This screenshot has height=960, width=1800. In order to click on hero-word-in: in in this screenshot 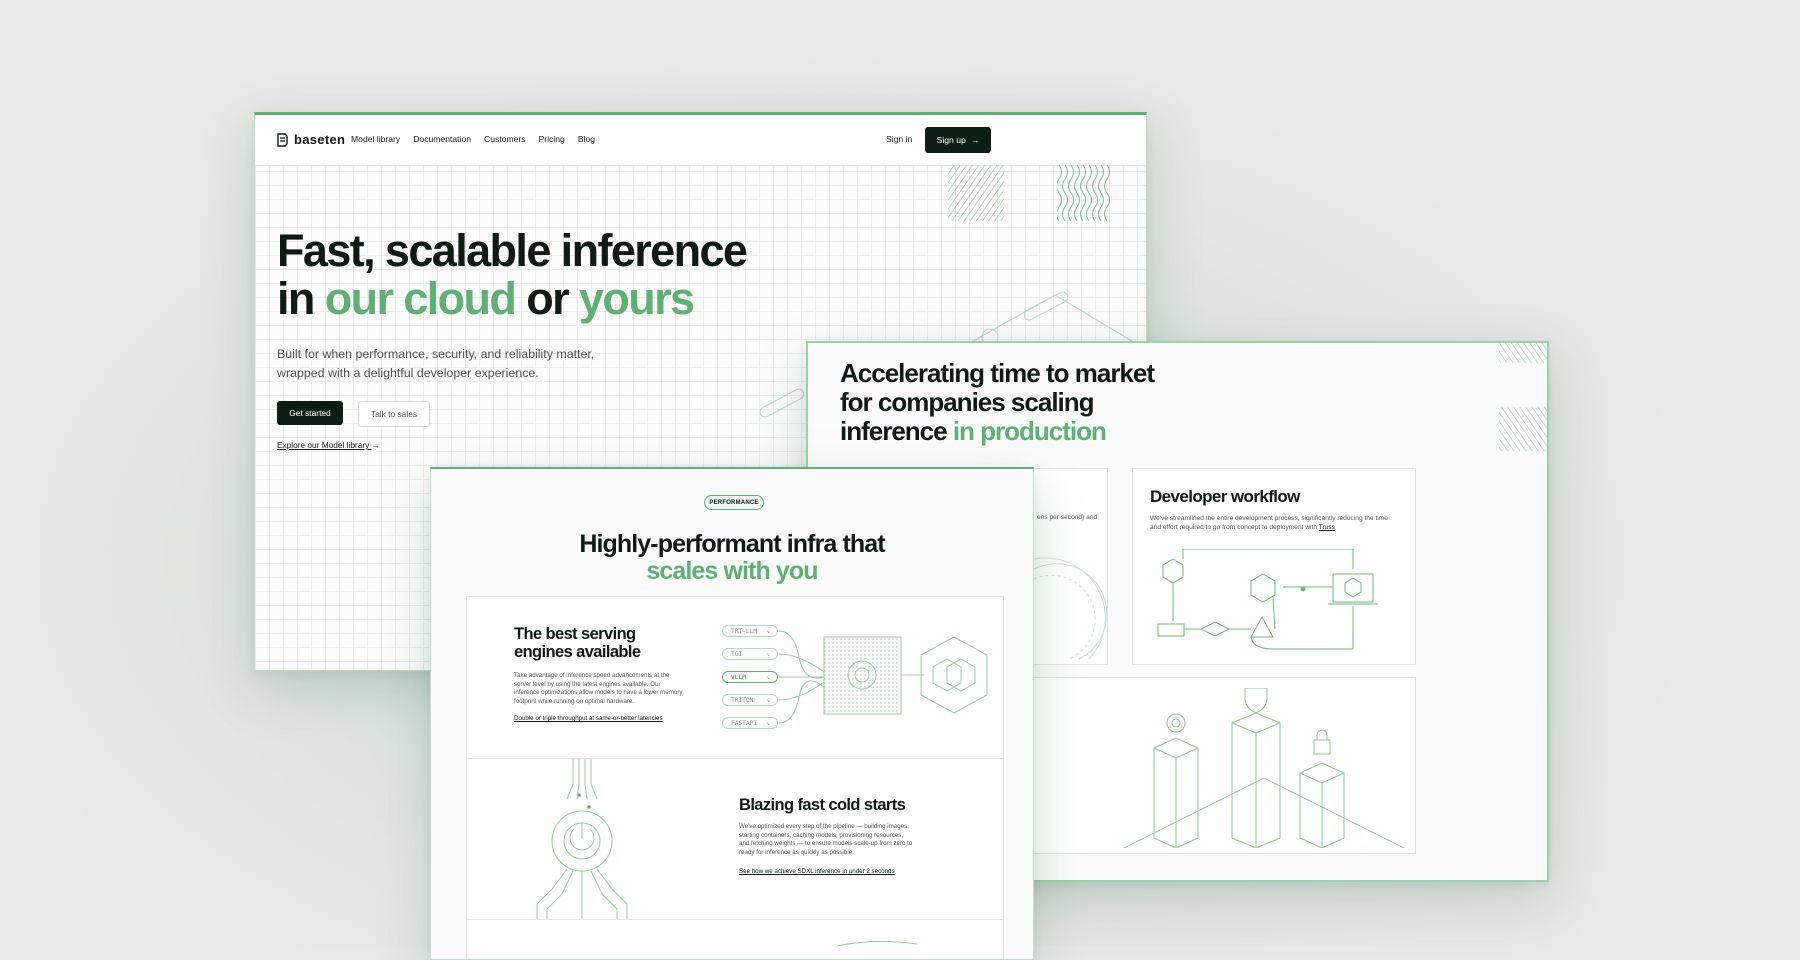, I will do `click(301, 298)`.